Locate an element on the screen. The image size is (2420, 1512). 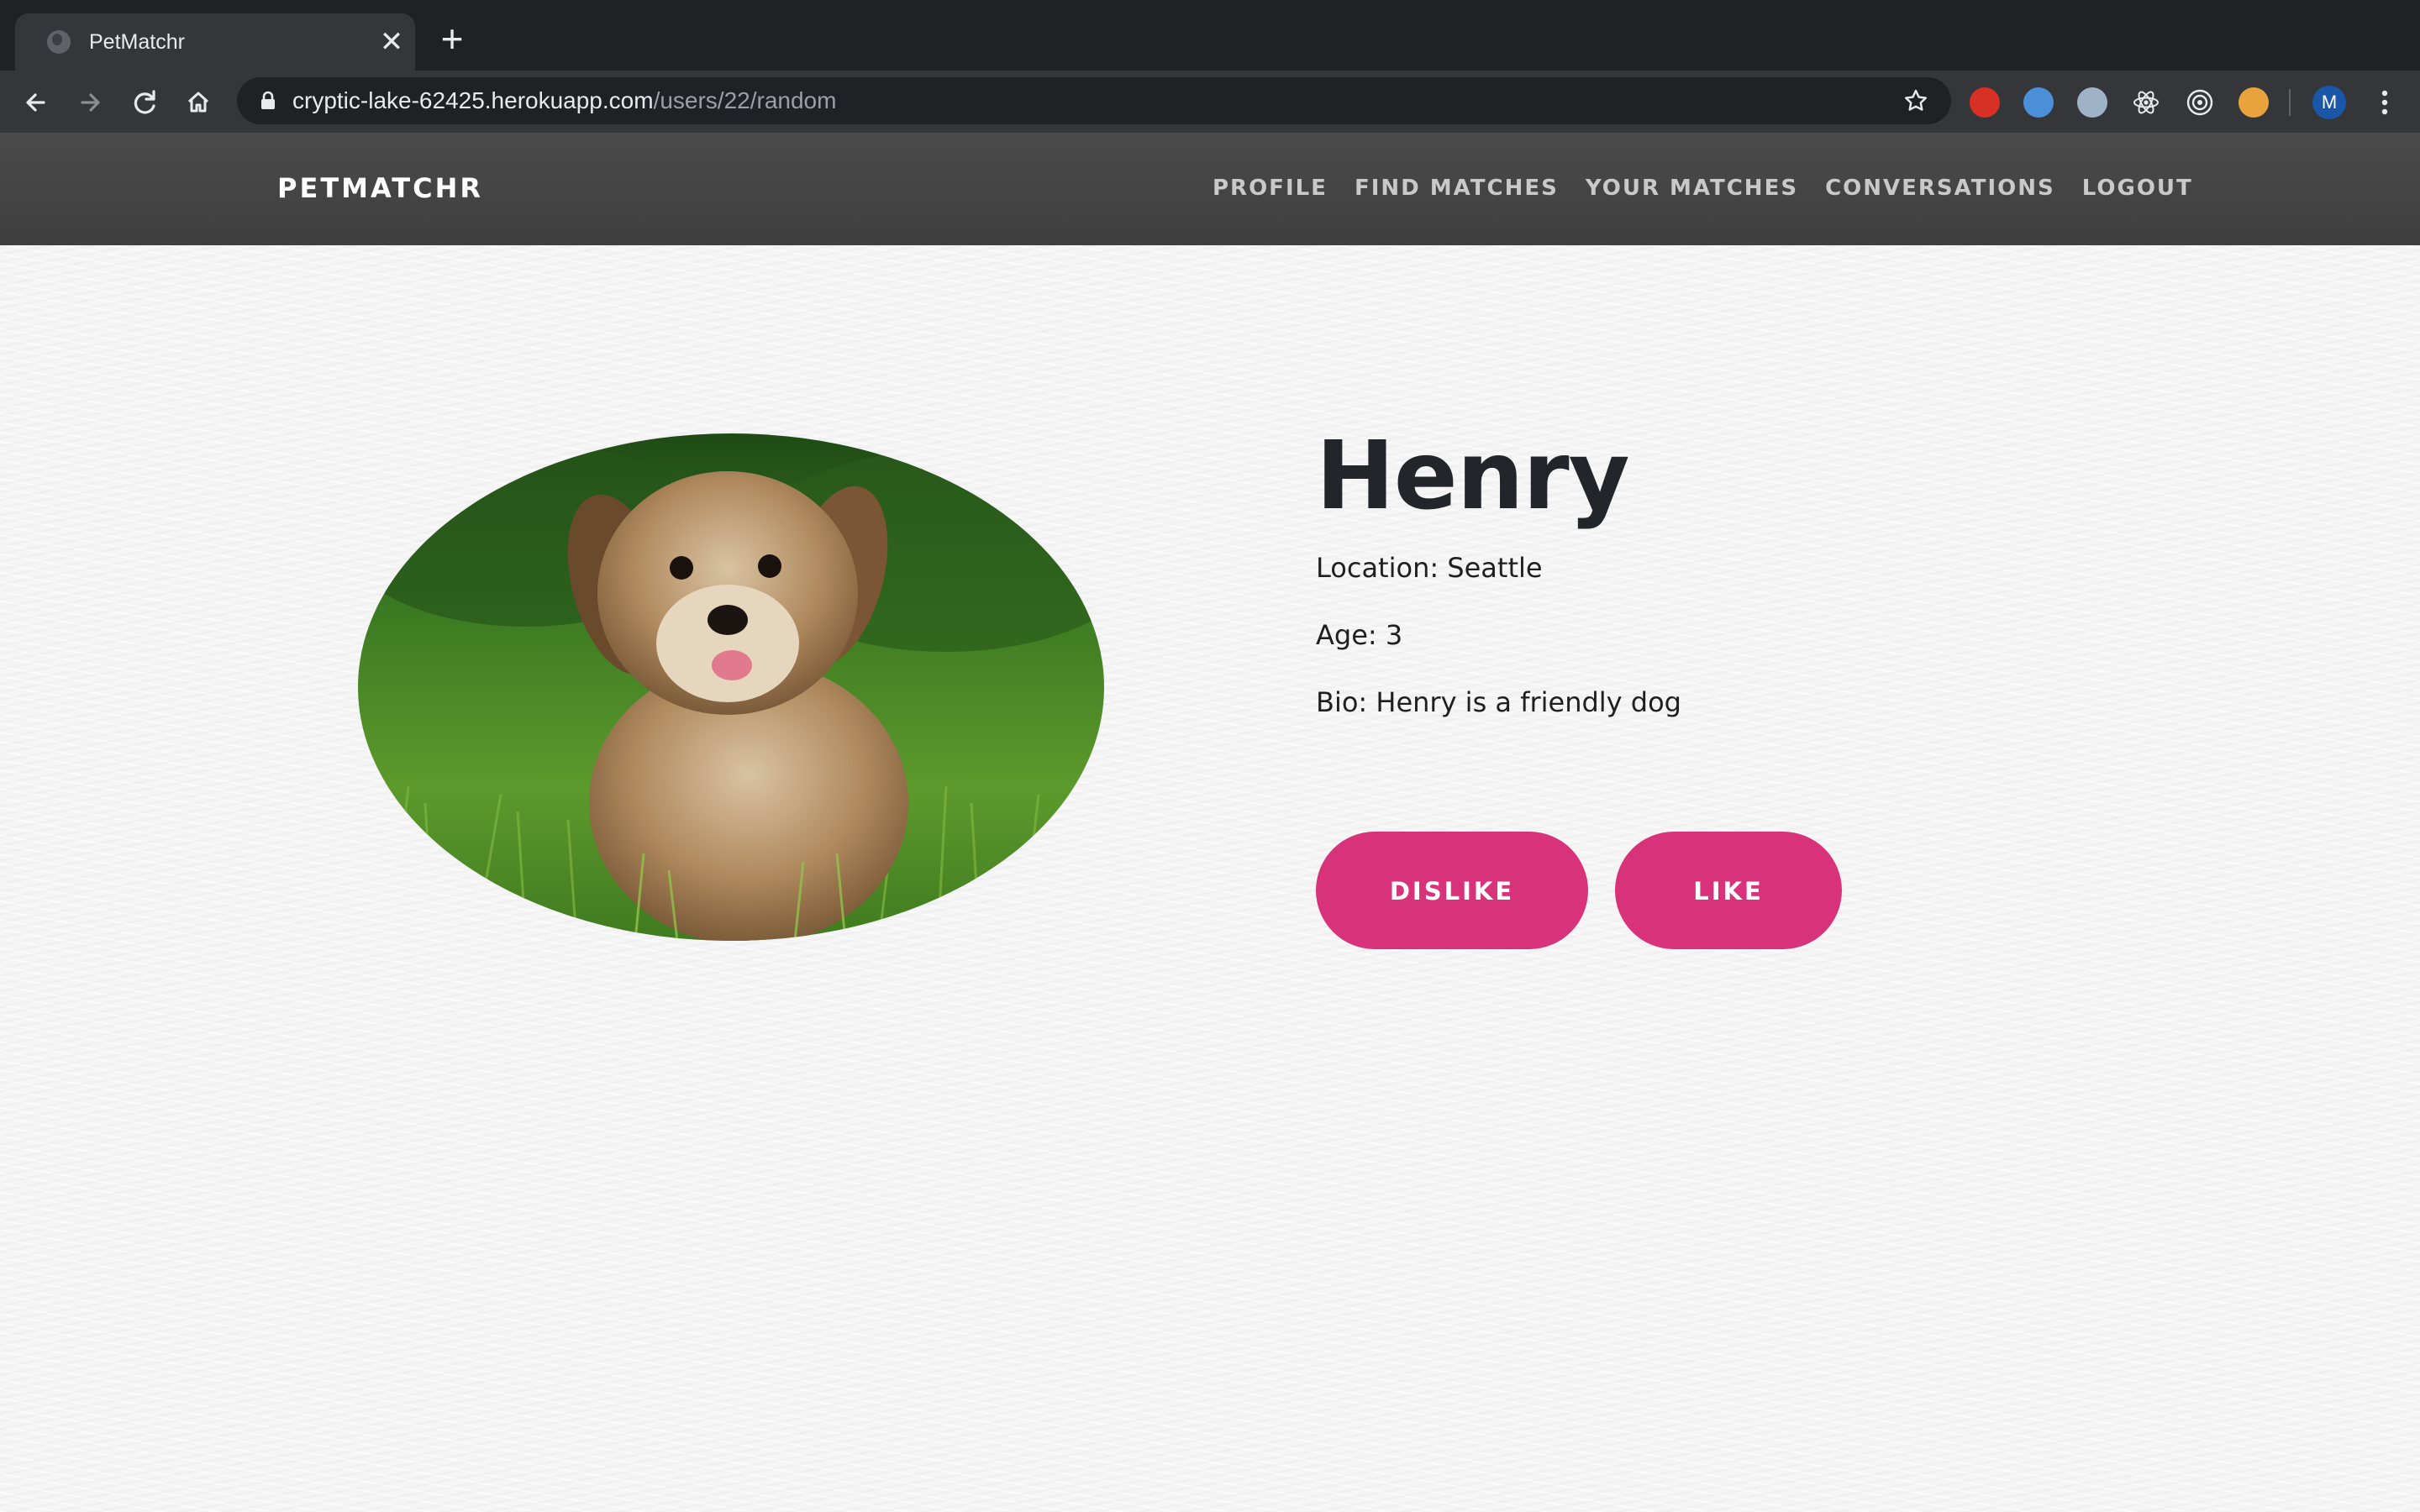
pet-bio: Bio: Henry is a friendly dog is located at coordinates (1498, 702).